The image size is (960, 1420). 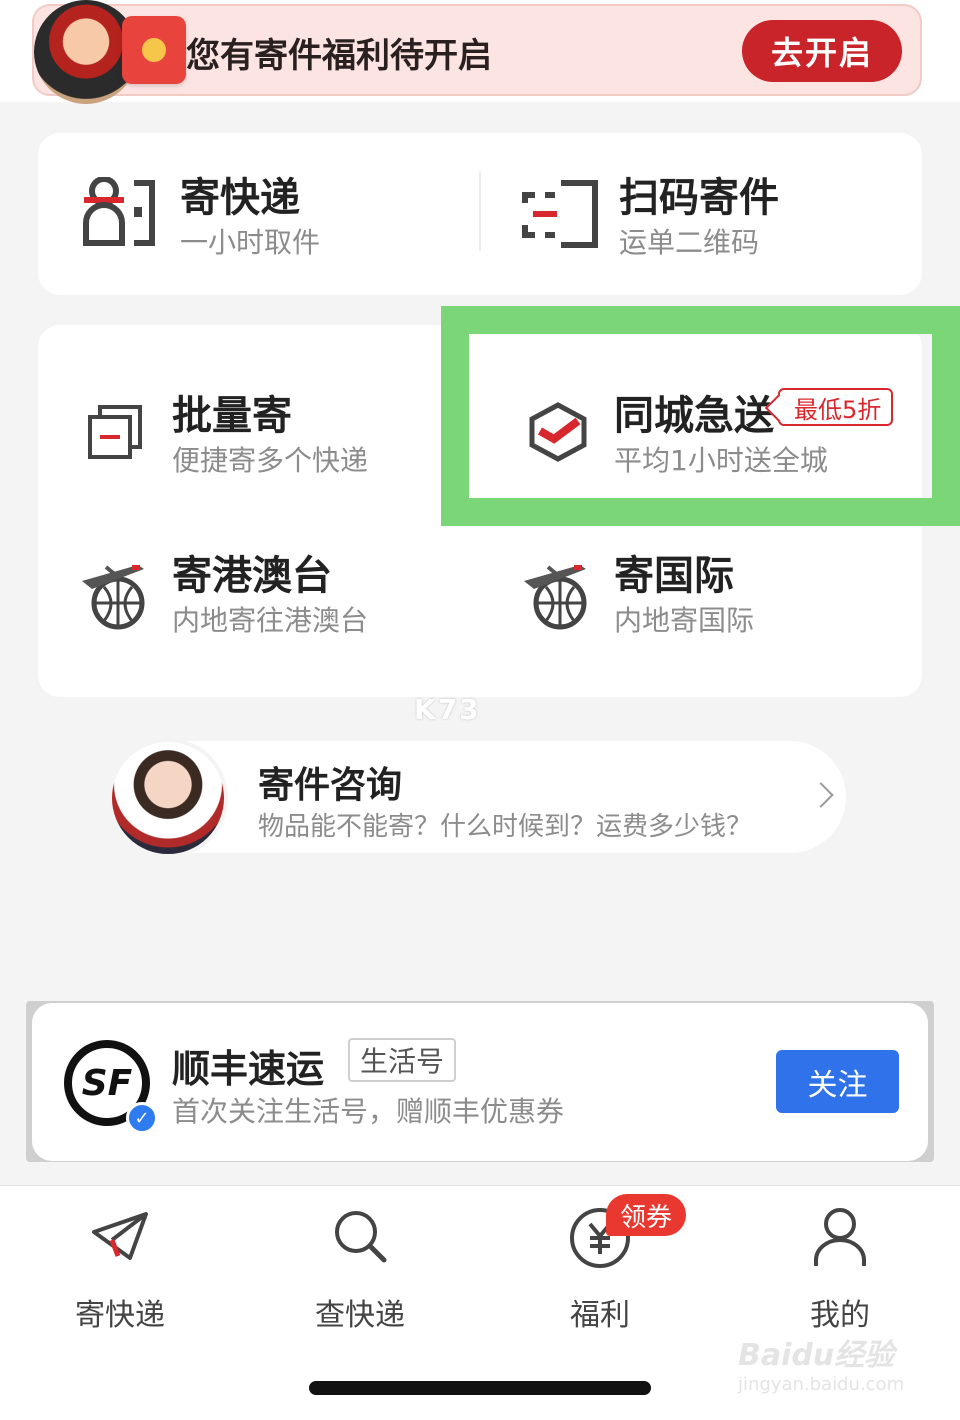 I want to click on account-type-badge: 生活号, so click(x=402, y=1060).